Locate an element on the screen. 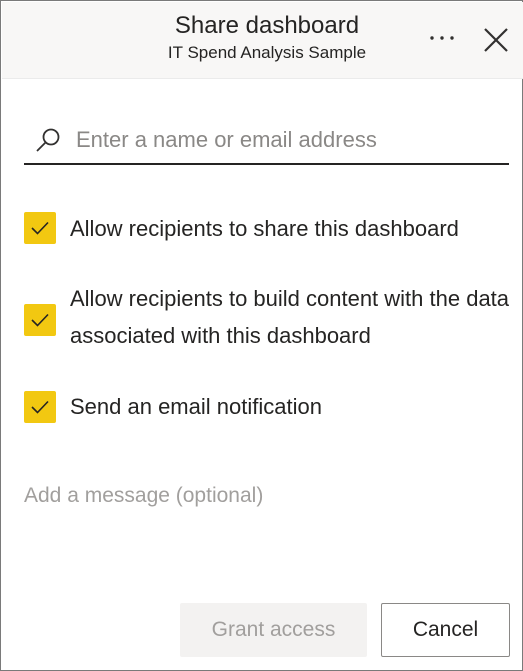 The height and width of the screenshot is (671, 523). more-options-button is located at coordinates (442, 38).